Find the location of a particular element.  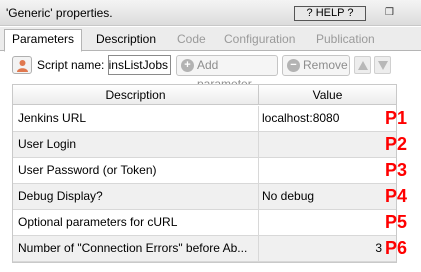

script-icon is located at coordinates (22, 65).